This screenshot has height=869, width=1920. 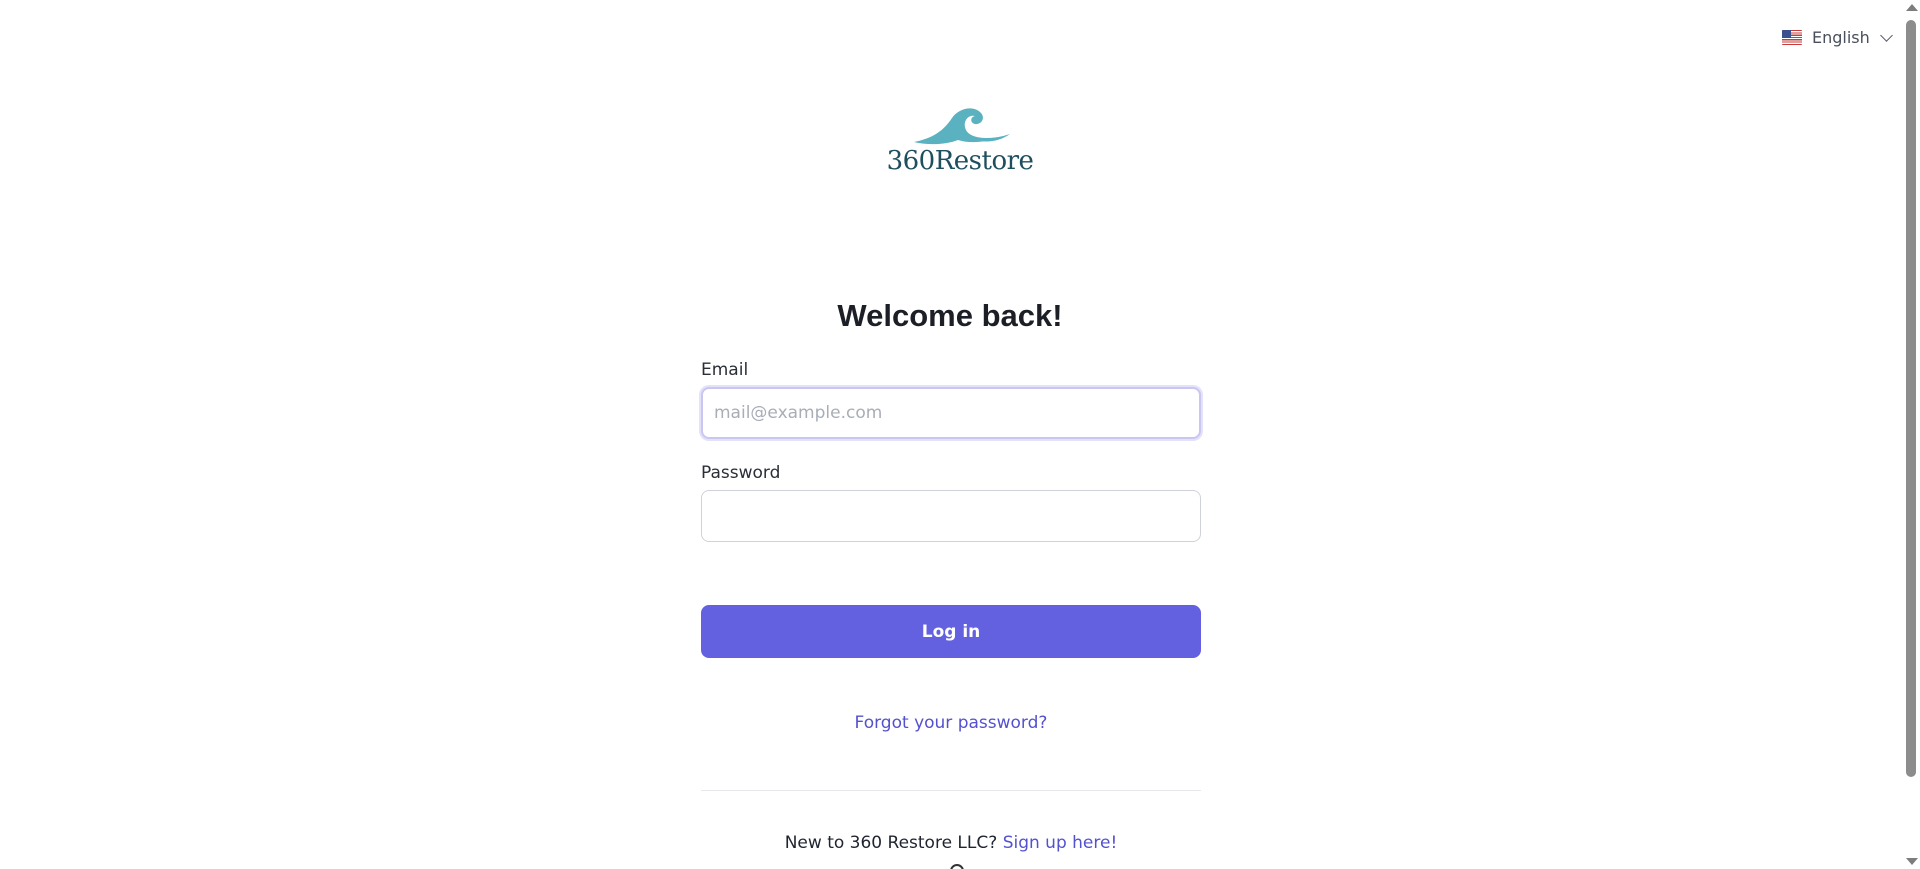 I want to click on us-flag-icon, so click(x=1792, y=37).